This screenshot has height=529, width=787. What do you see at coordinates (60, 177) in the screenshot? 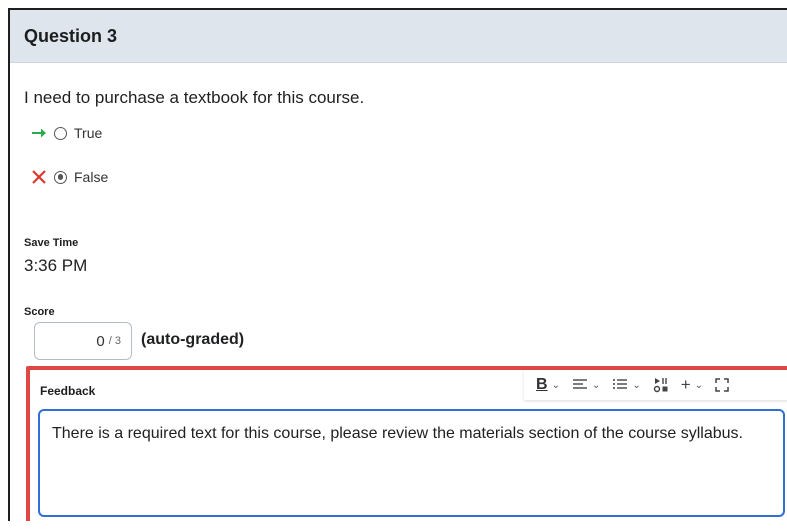
I see `radio-false` at bounding box center [60, 177].